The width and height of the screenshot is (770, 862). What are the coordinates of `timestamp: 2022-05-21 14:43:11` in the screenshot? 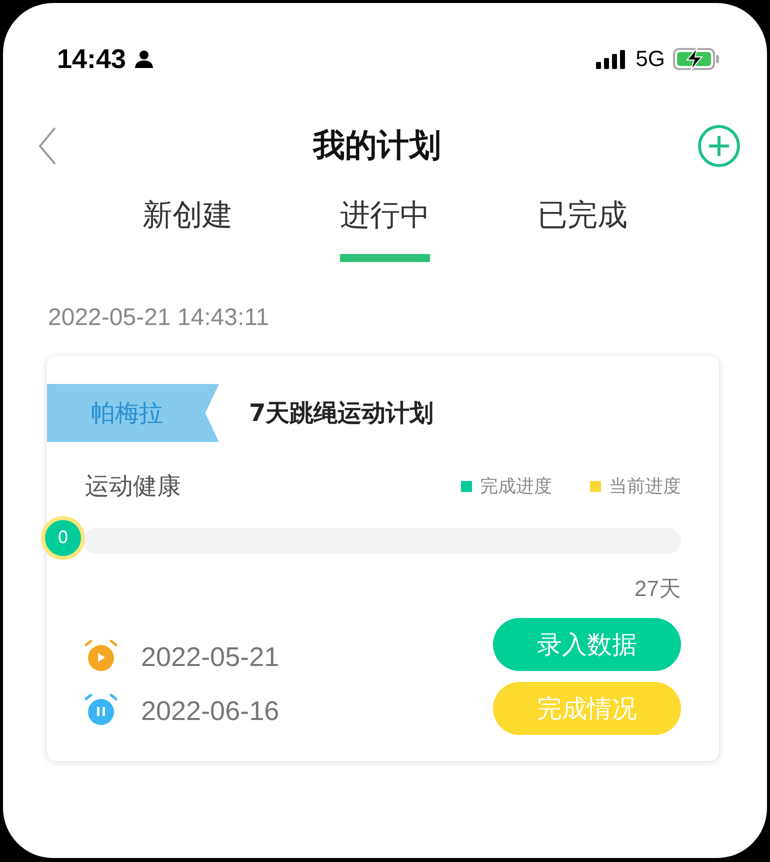 It's located at (159, 318).